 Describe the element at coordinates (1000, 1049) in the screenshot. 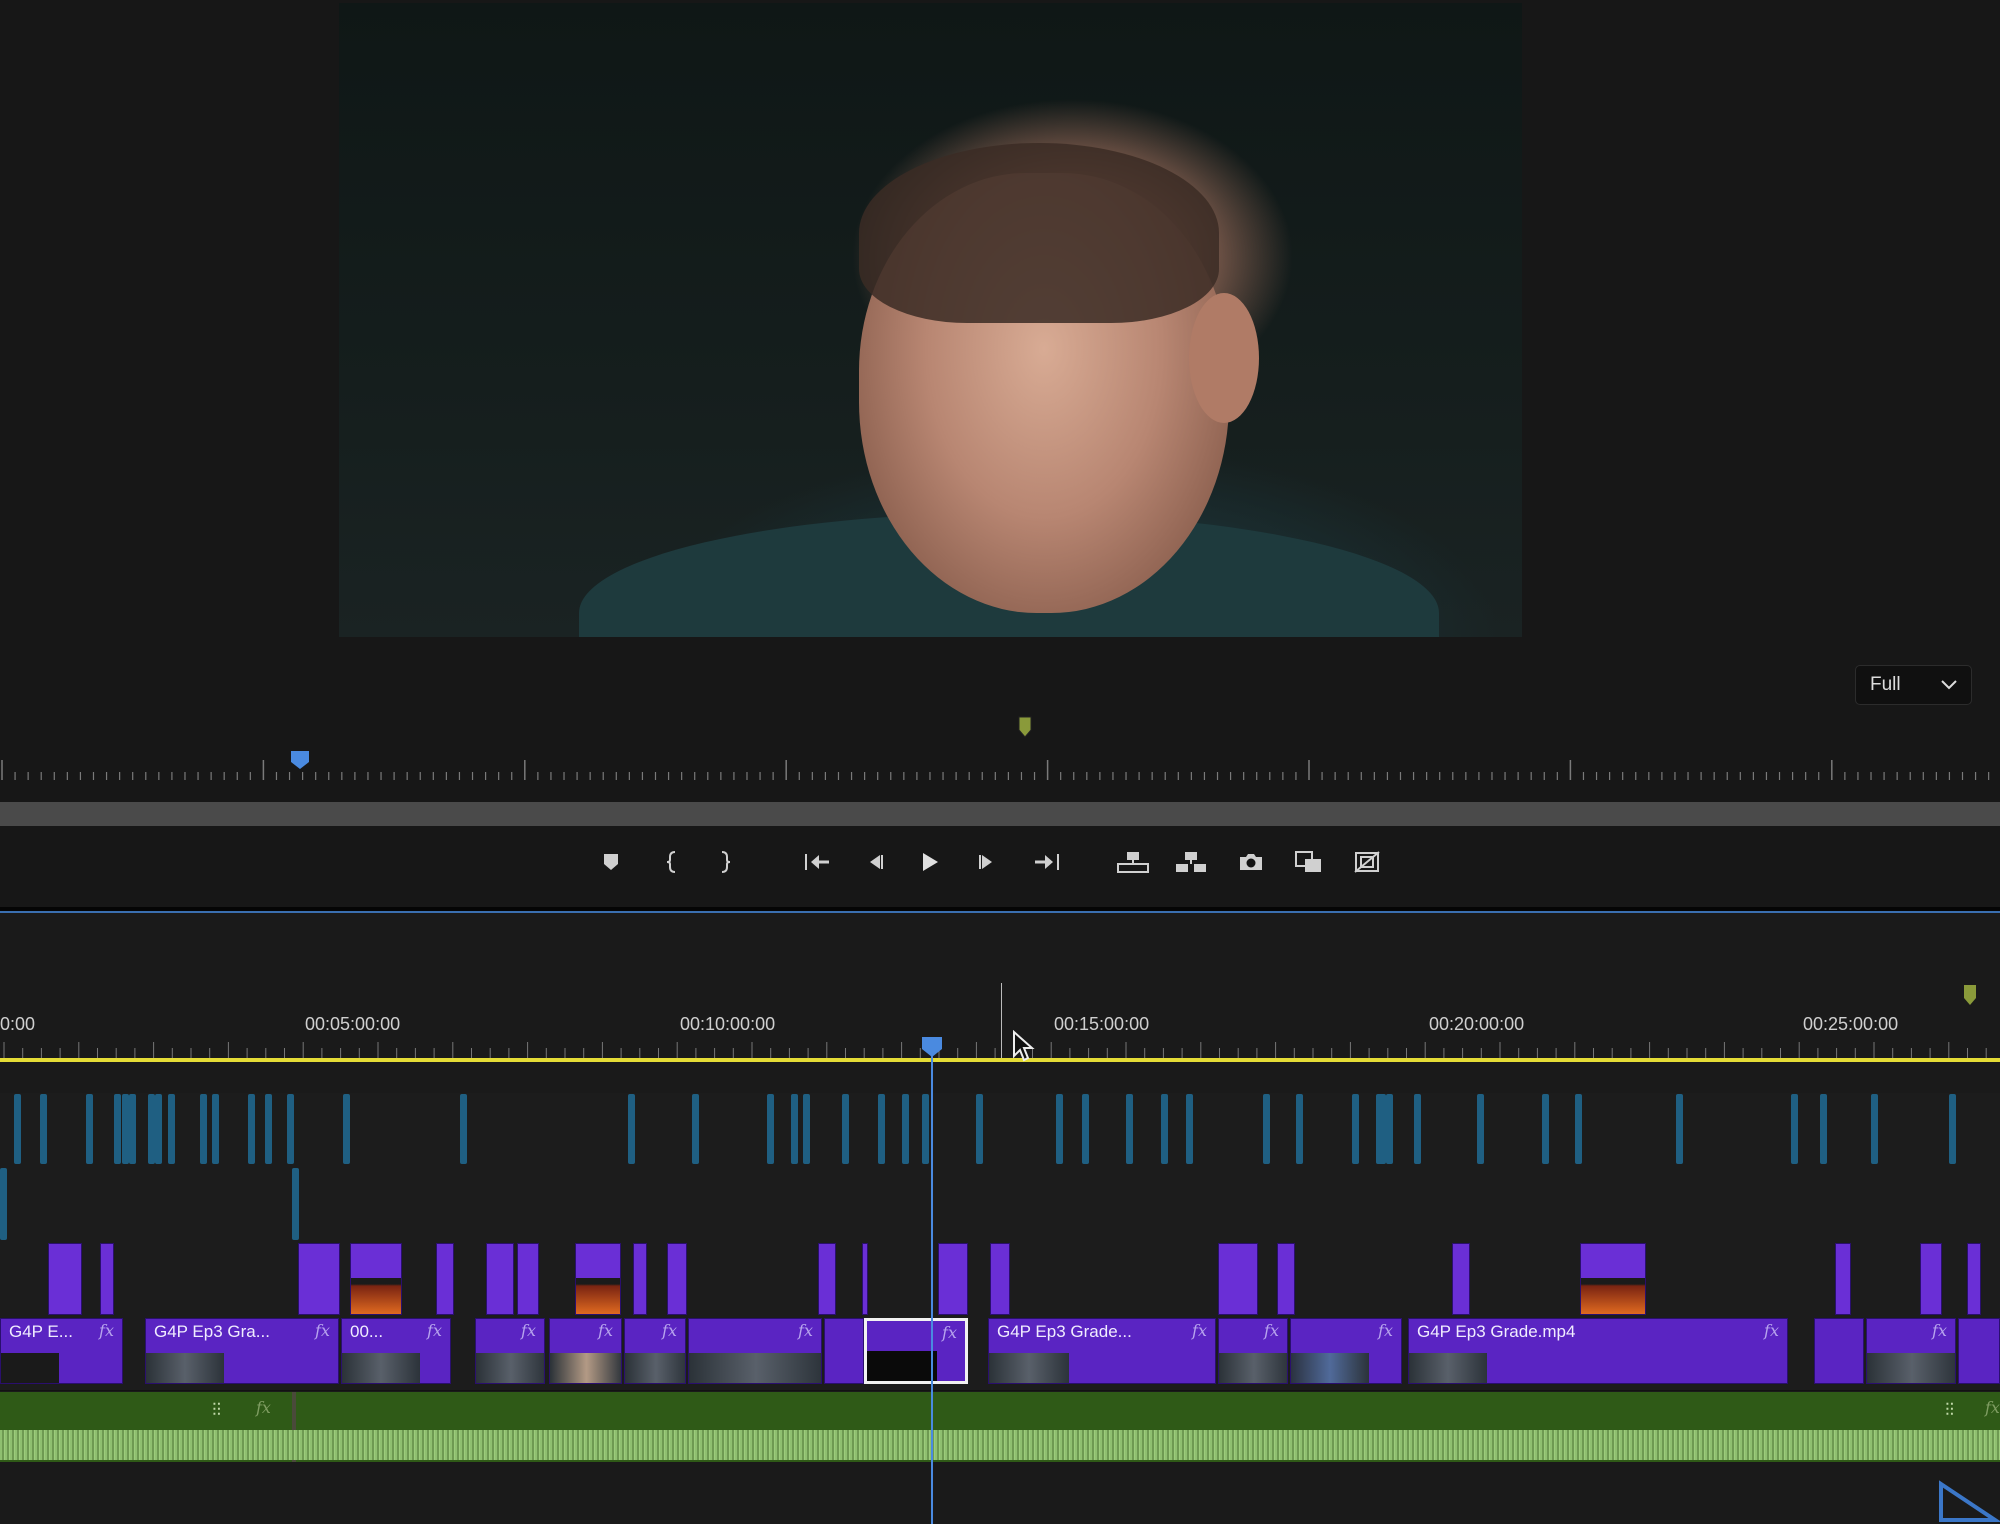

I see `timeline-time-ruler` at that location.